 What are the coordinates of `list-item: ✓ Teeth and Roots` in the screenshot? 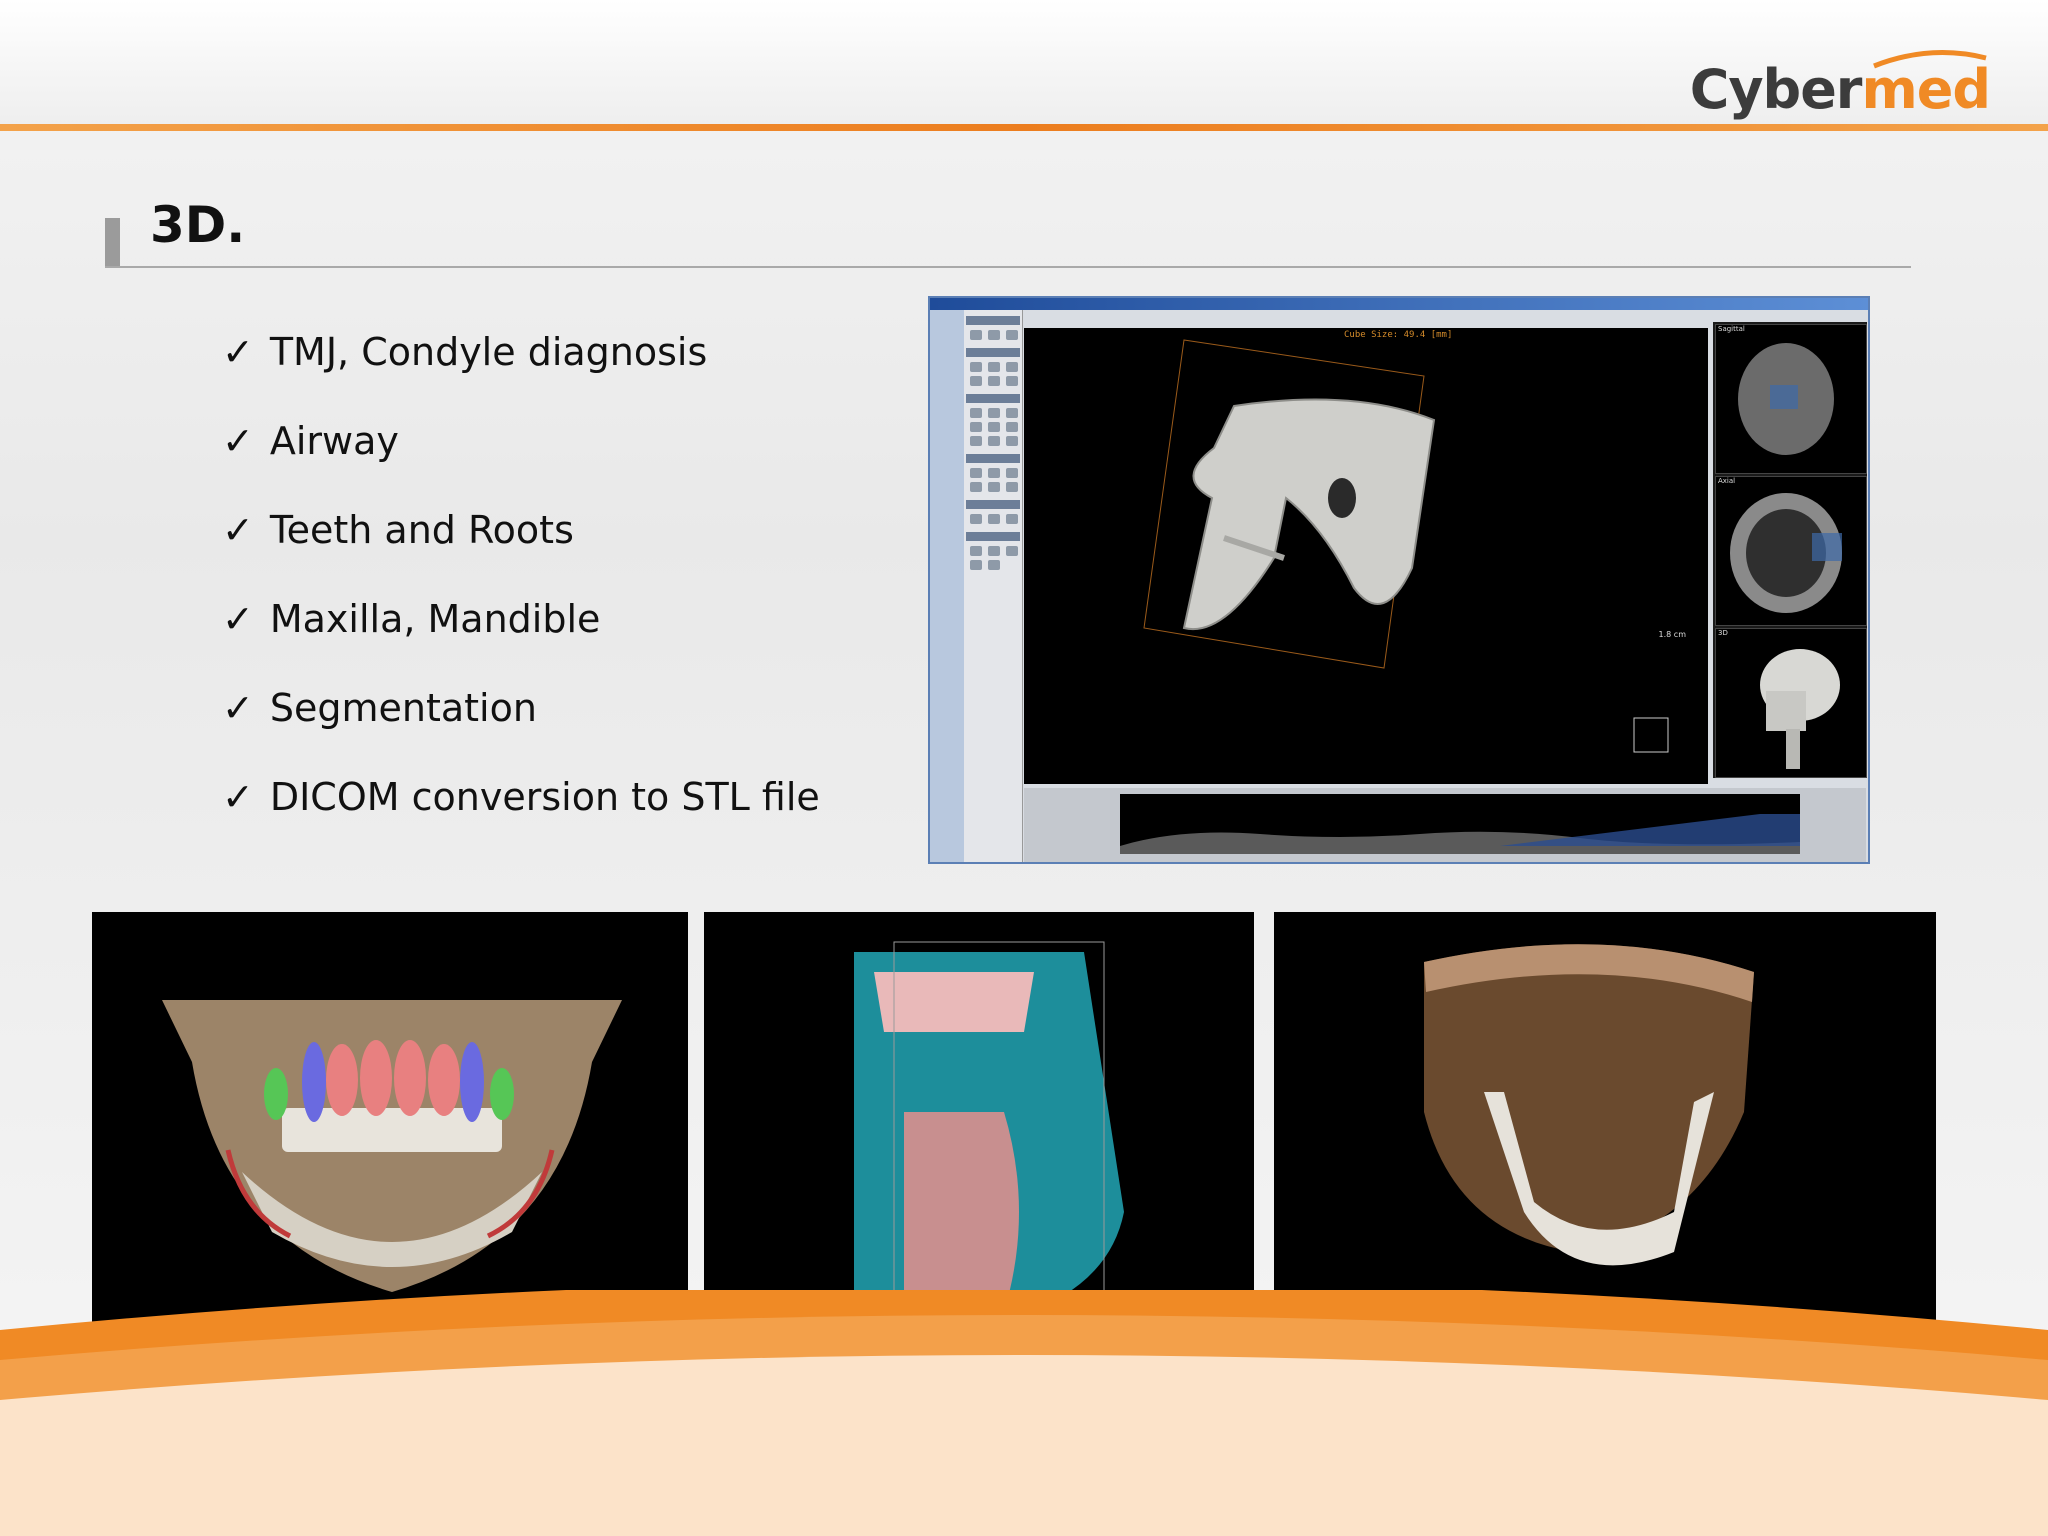 It's located at (521, 552).